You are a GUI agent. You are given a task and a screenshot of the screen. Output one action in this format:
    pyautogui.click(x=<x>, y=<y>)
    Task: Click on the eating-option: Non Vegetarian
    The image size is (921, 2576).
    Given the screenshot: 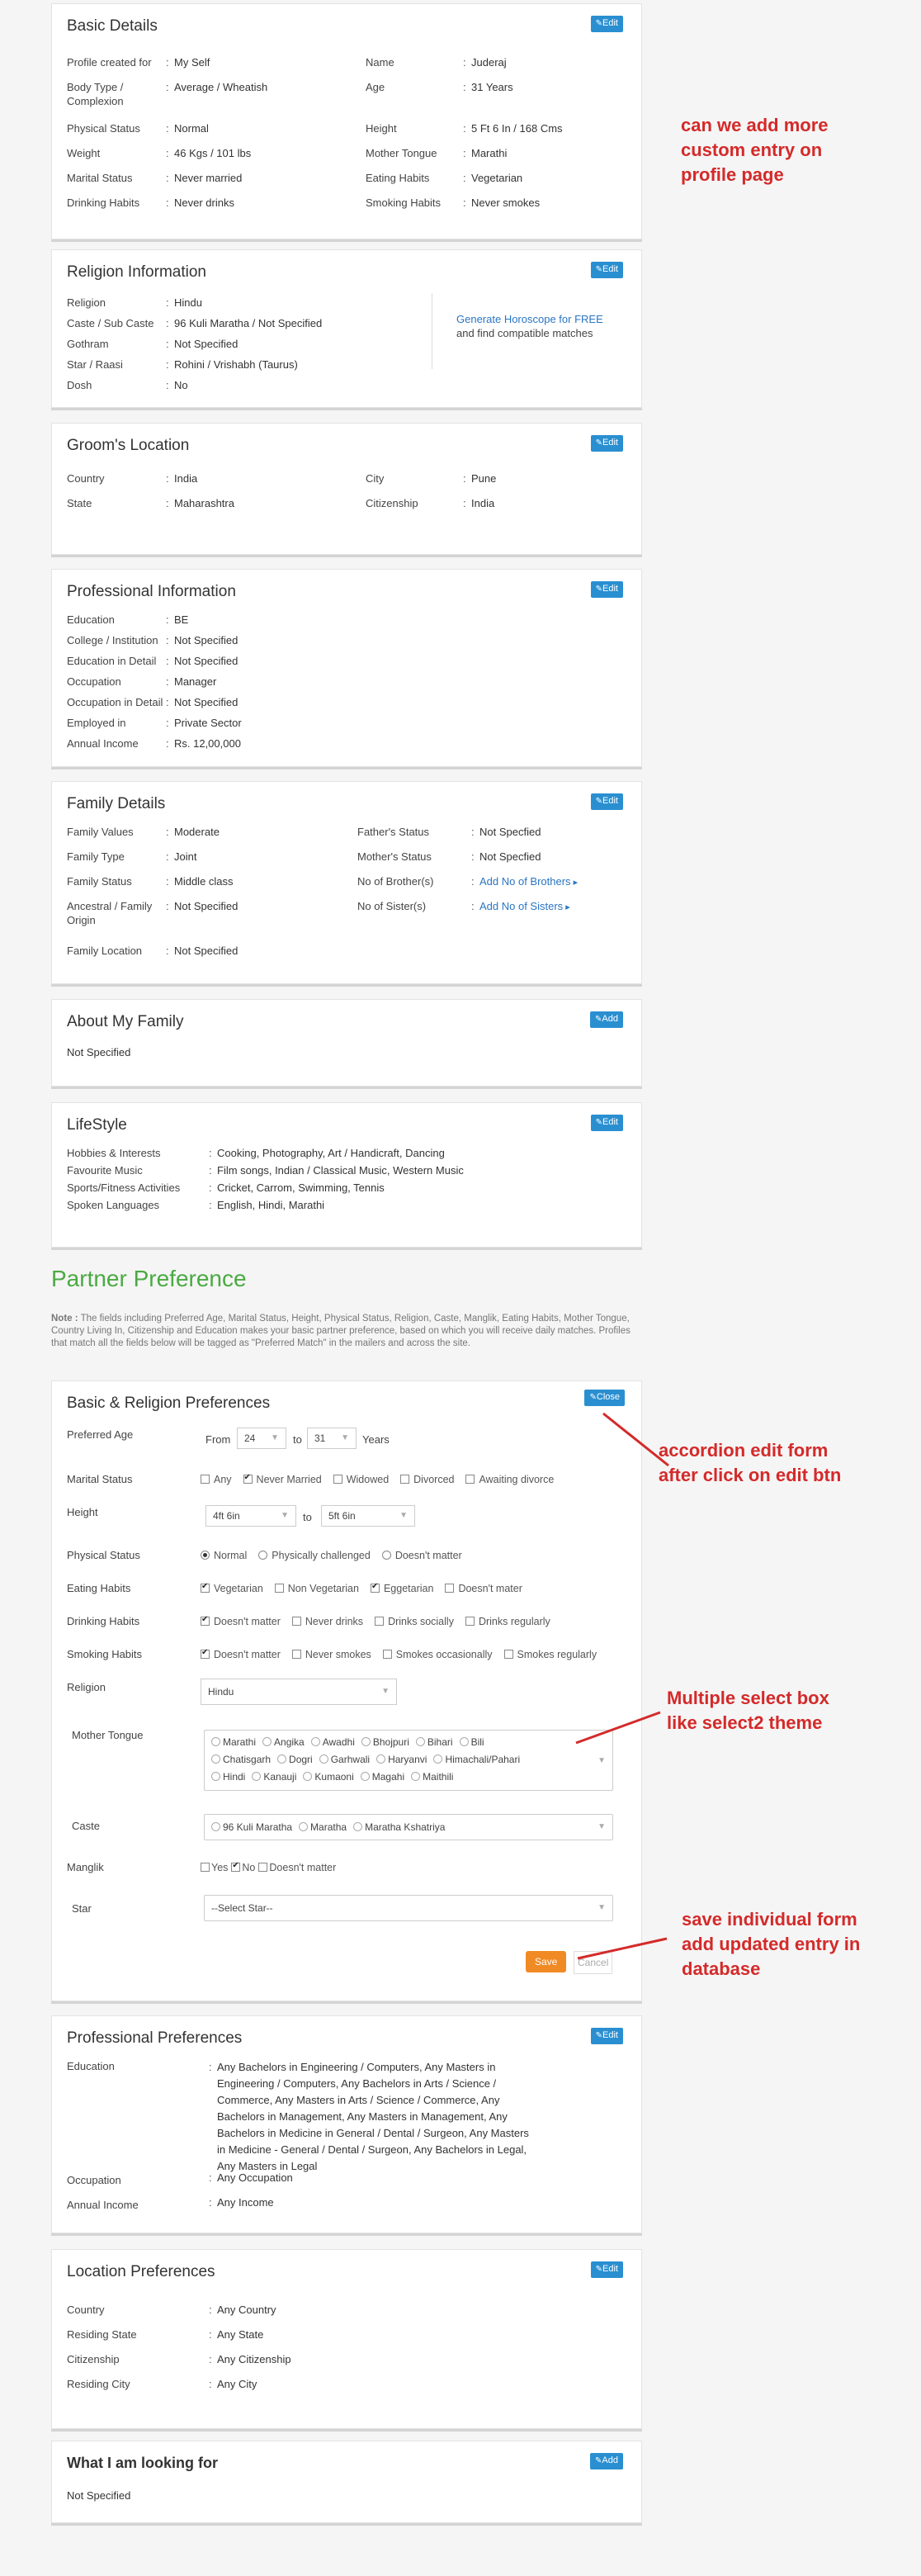 What is the action you would take?
    pyautogui.click(x=316, y=1588)
    